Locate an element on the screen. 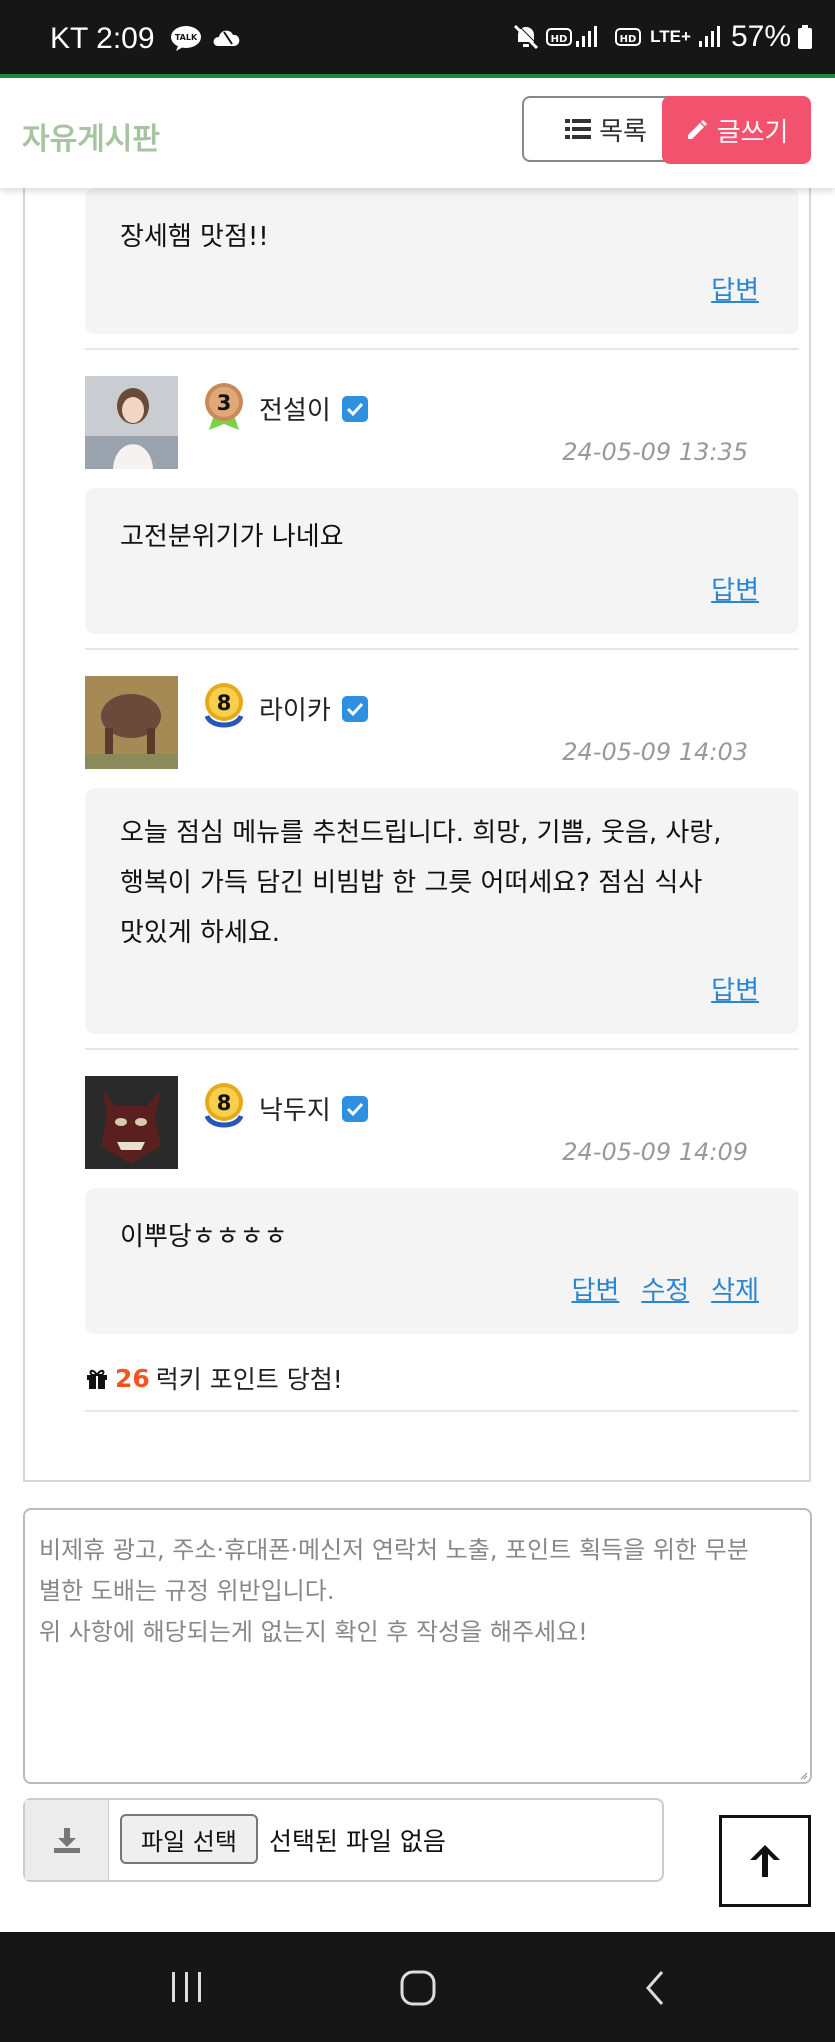 The image size is (835, 2042). level-badge-icon: 3 is located at coordinates (224, 406).